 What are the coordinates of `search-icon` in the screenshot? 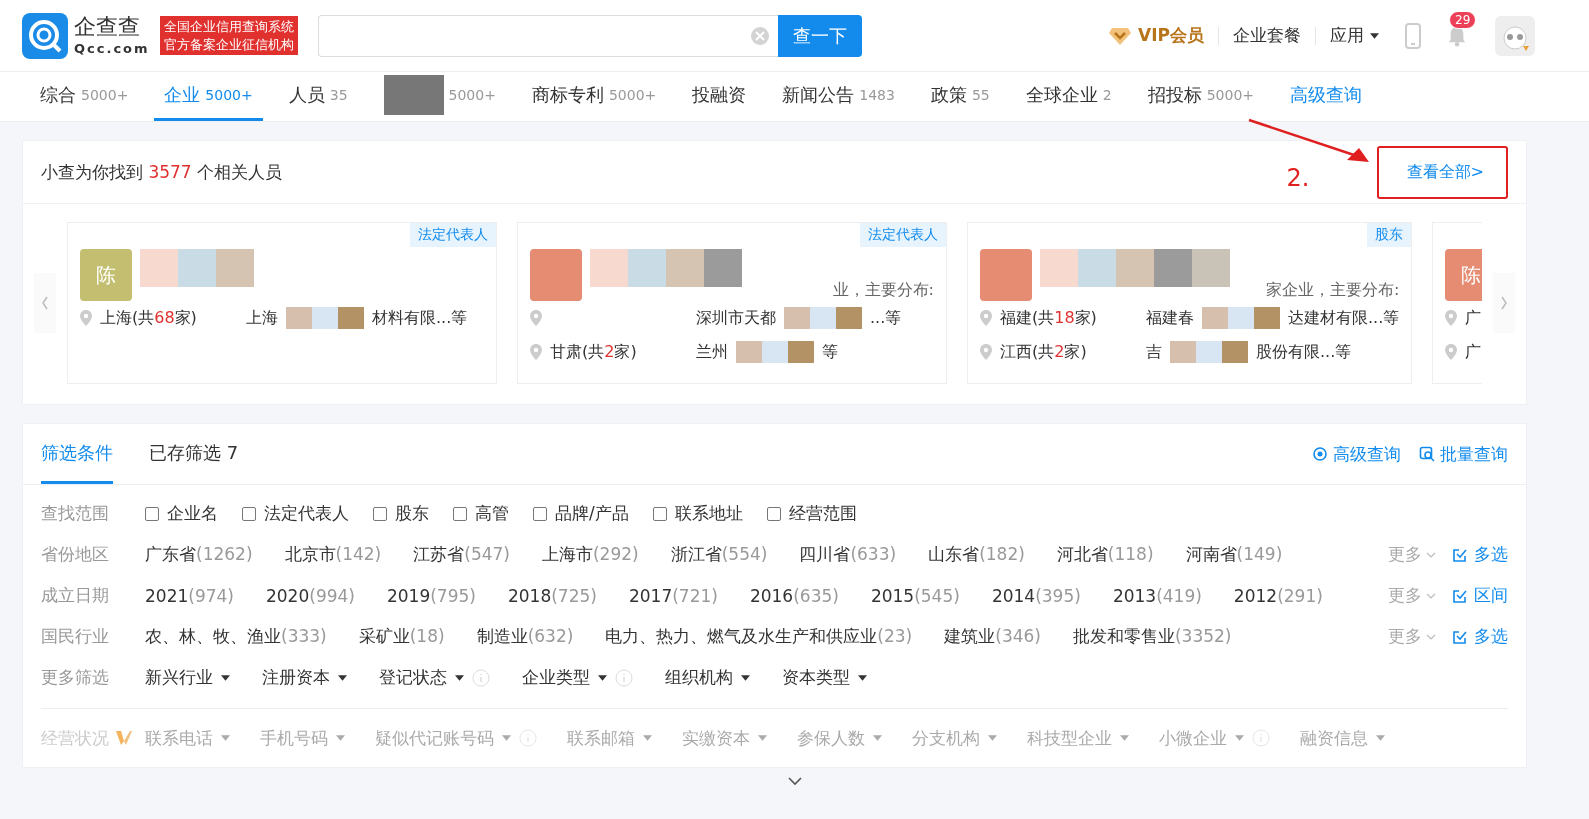 It's located at (1427, 454).